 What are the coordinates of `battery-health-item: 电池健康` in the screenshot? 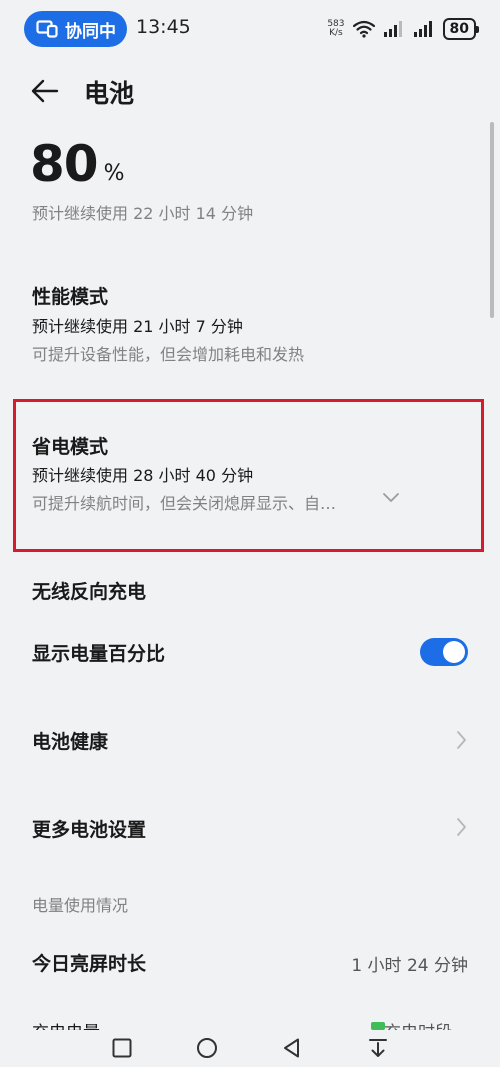 It's located at (70, 740).